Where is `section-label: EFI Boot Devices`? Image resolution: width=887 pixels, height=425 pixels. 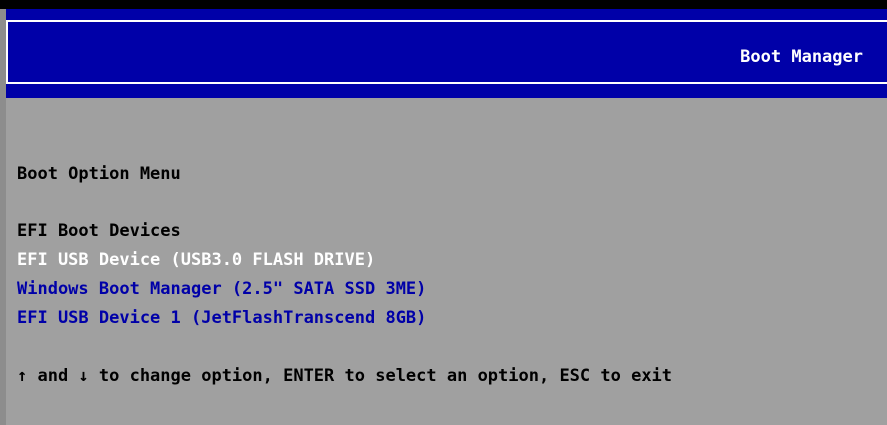
section-label: EFI Boot Devices is located at coordinates (99, 231).